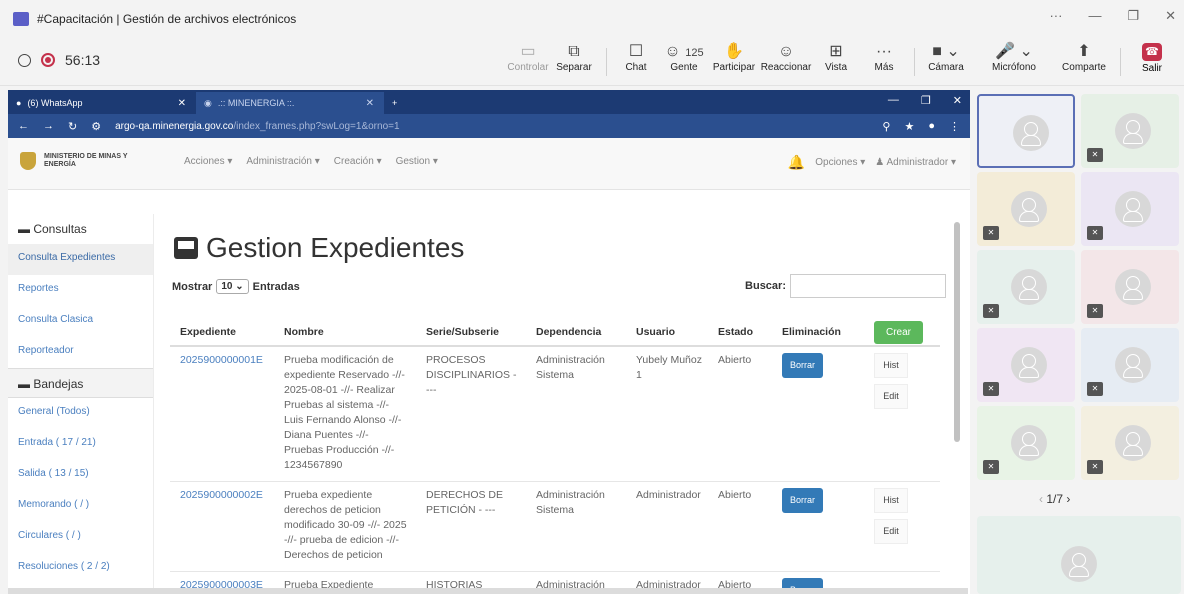 This screenshot has height=594, width=1184. I want to click on bell-icon: 🔔, so click(796, 162).